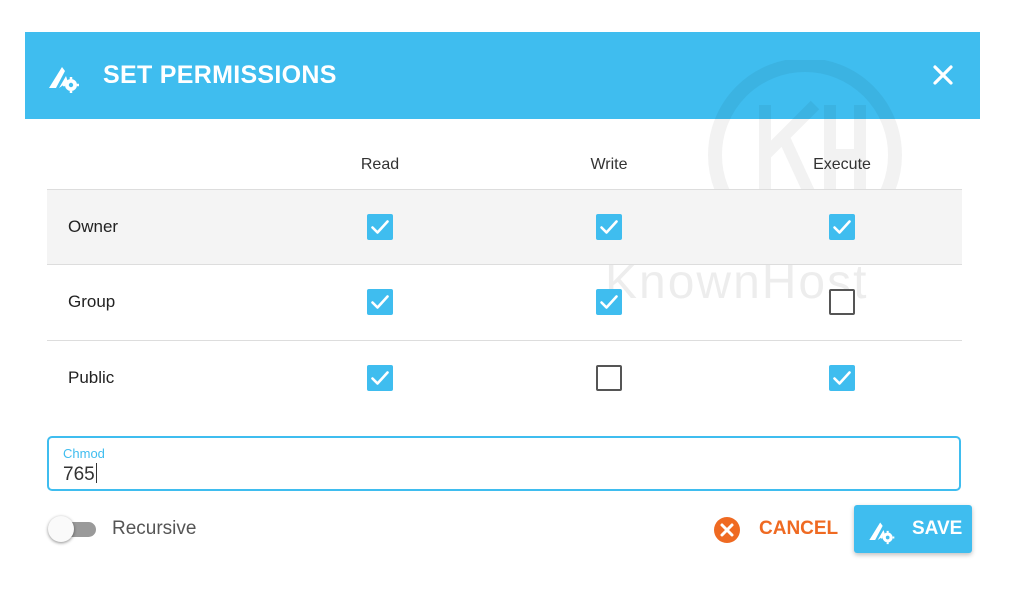 Image resolution: width=1024 pixels, height=595 pixels. I want to click on group-execute-checkbox, so click(842, 302).